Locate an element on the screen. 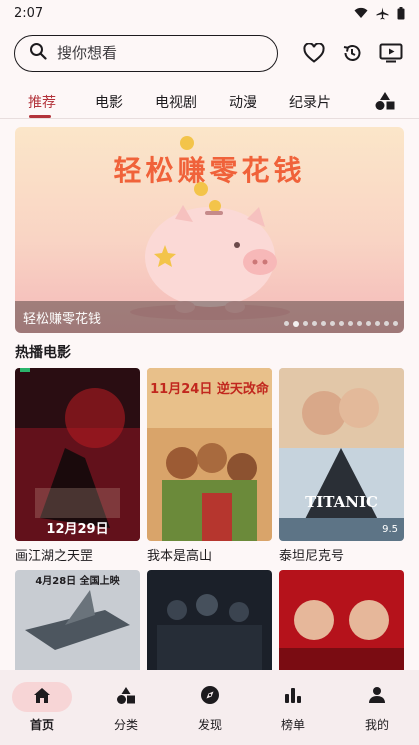  movie-title-1: 画江湖之天罡 is located at coordinates (54, 554).